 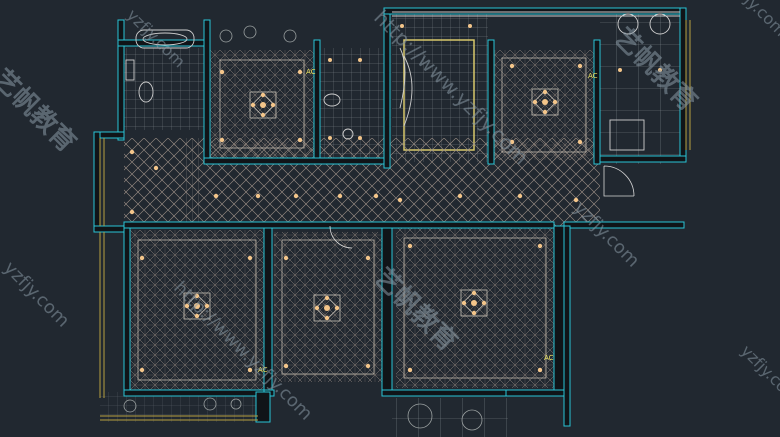 I want to click on watermark-url-top-right: yzfjy.com, so click(x=752, y=20).